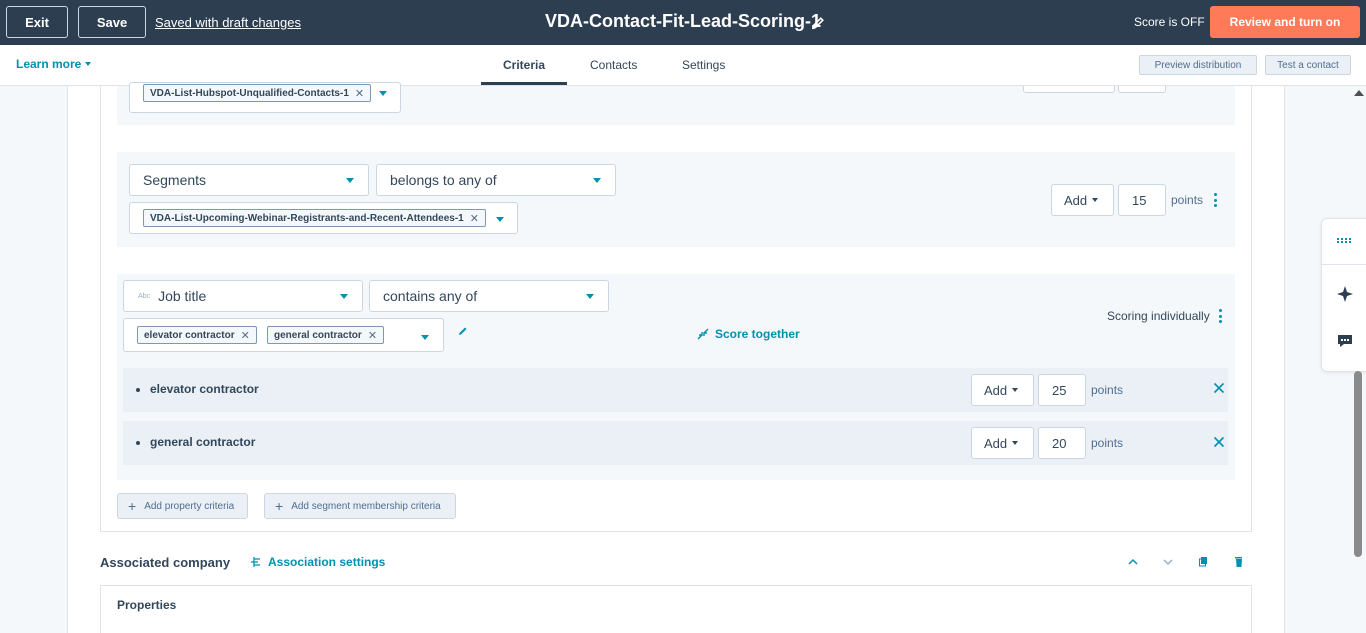 The image size is (1366, 633). I want to click on learn-more-dropdown: Learn more, so click(54, 64).